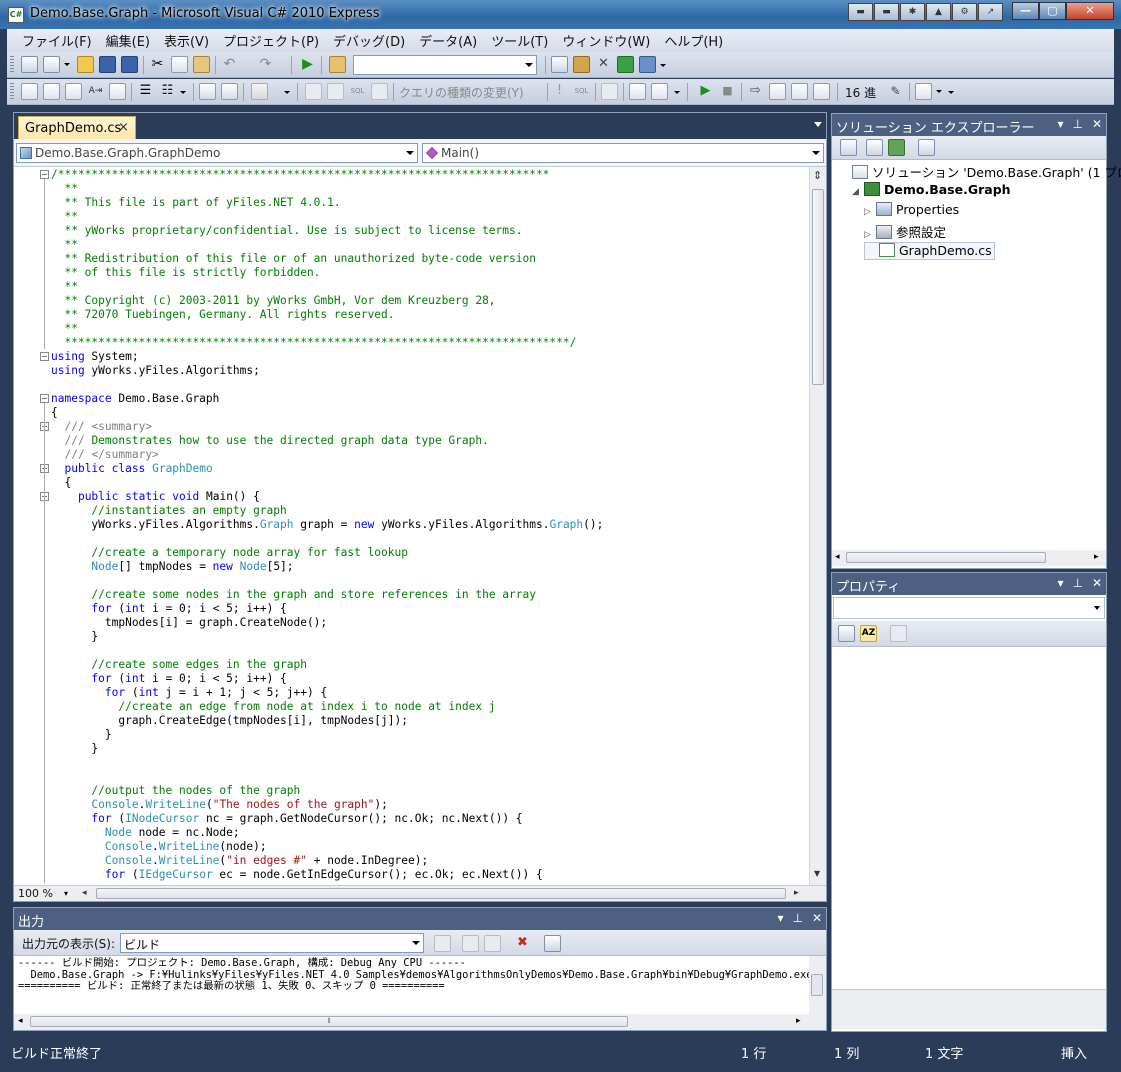 This screenshot has width=1121, height=1072. I want to click on clear-all-icon: ✖, so click(522, 943).